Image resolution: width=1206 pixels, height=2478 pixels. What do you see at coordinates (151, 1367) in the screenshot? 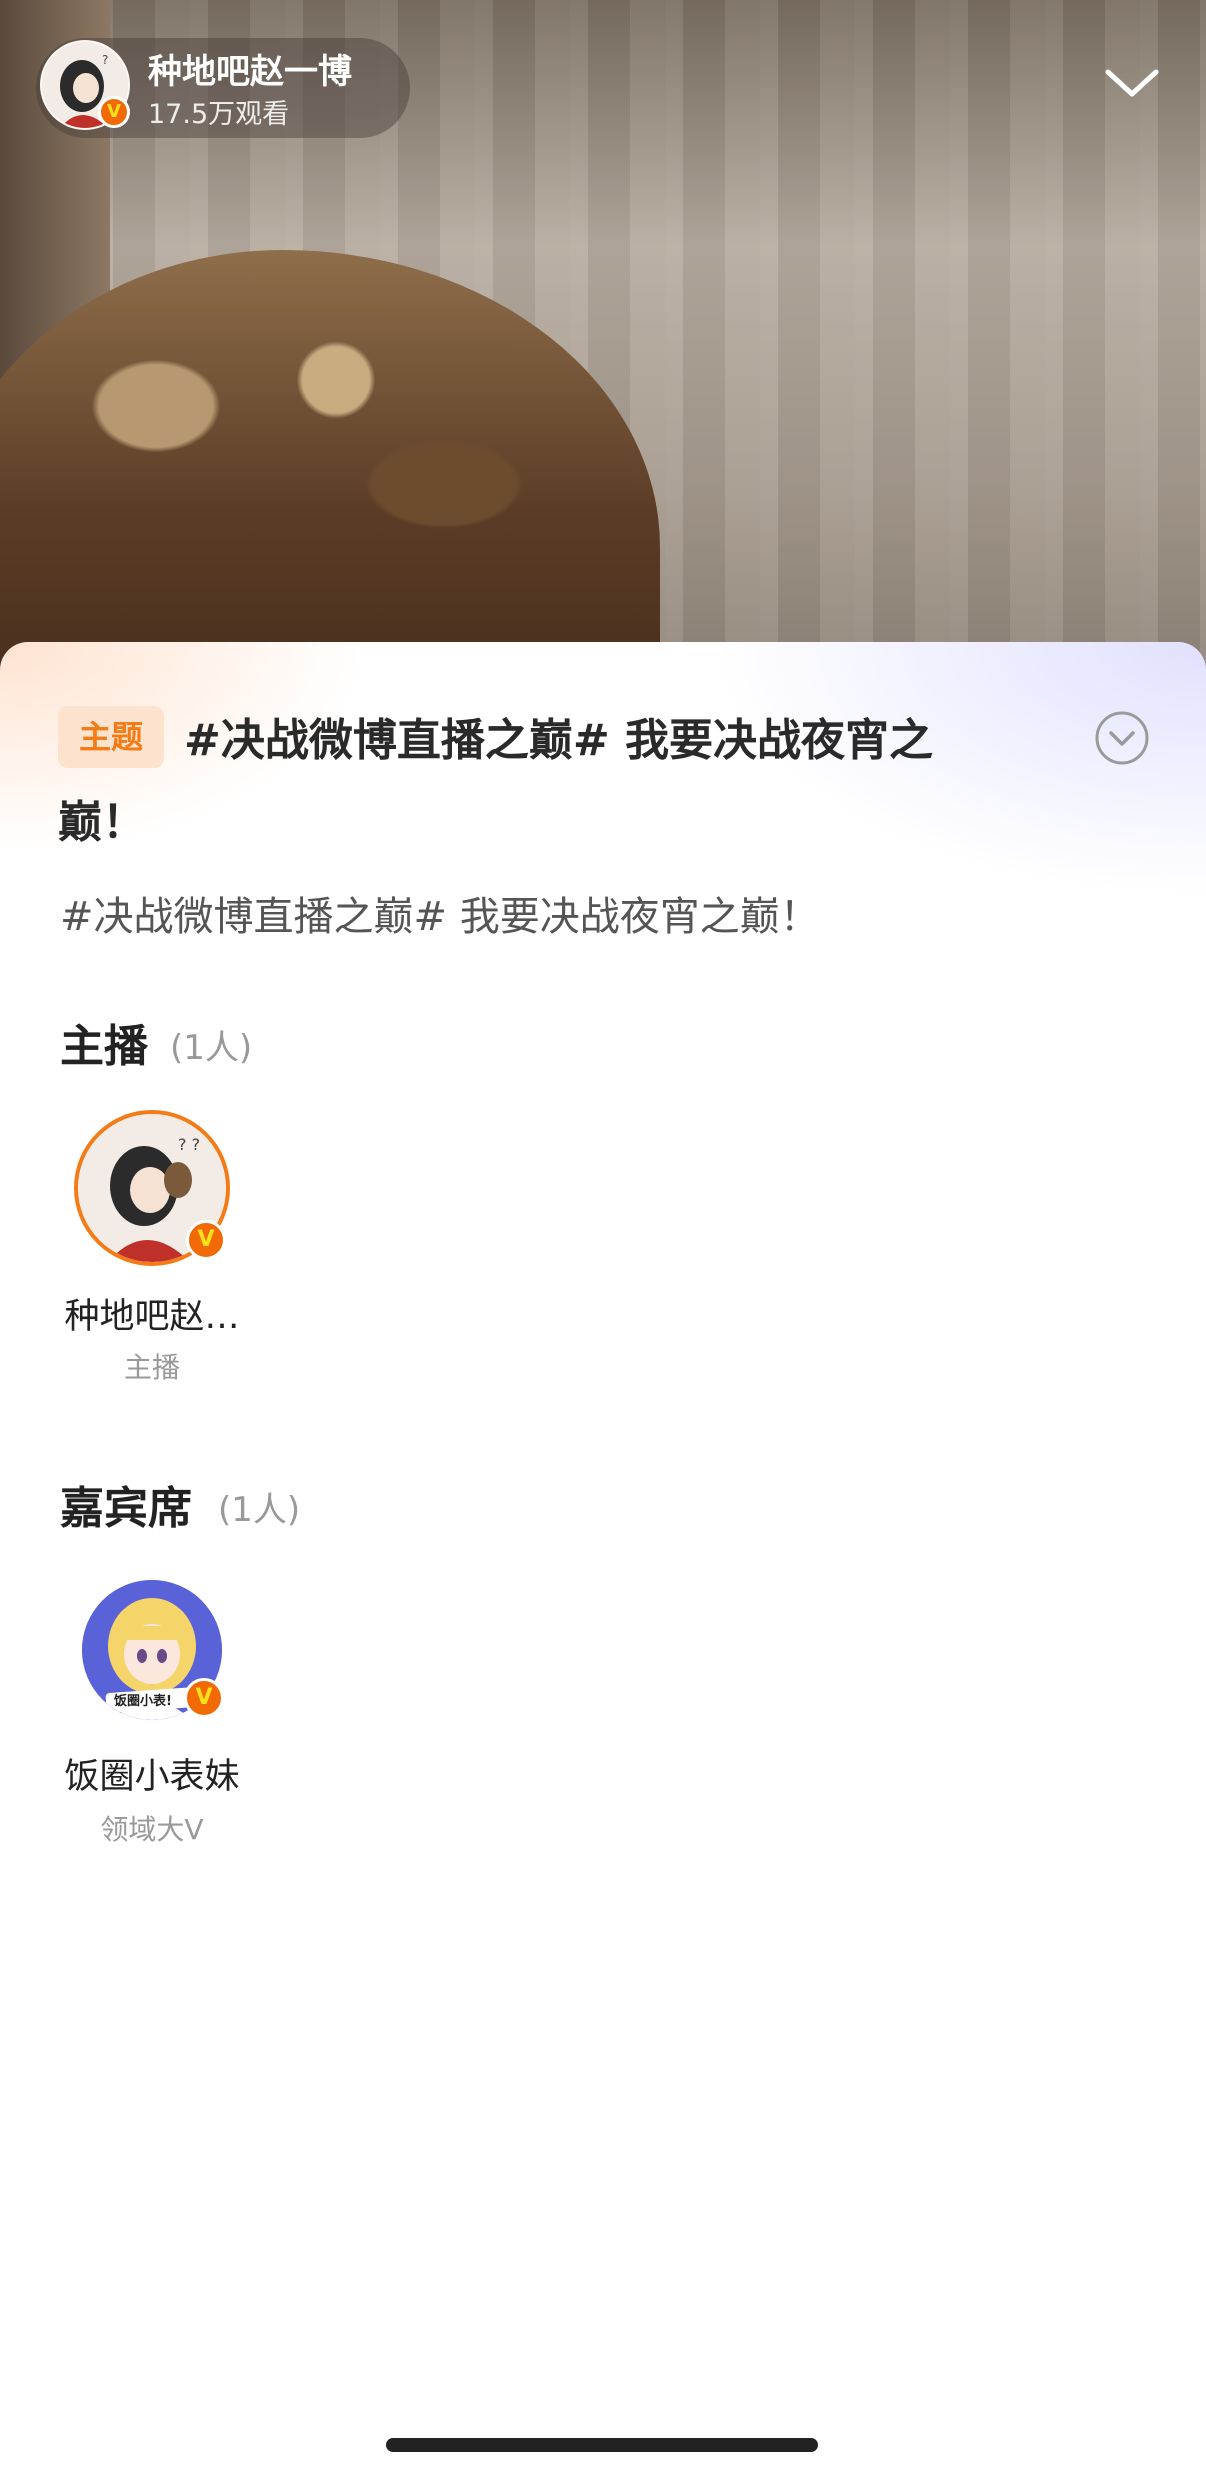
I see `anchor-role: 主播` at bounding box center [151, 1367].